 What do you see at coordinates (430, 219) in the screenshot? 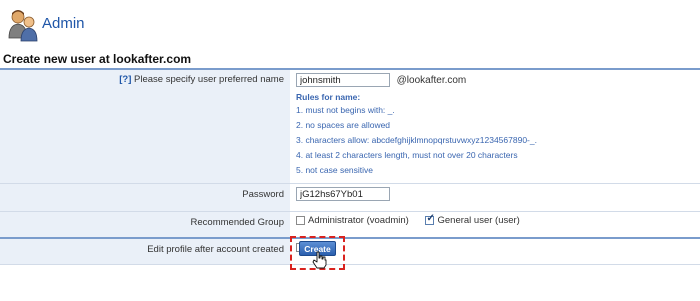
I see `general-user-checkbox` at bounding box center [430, 219].